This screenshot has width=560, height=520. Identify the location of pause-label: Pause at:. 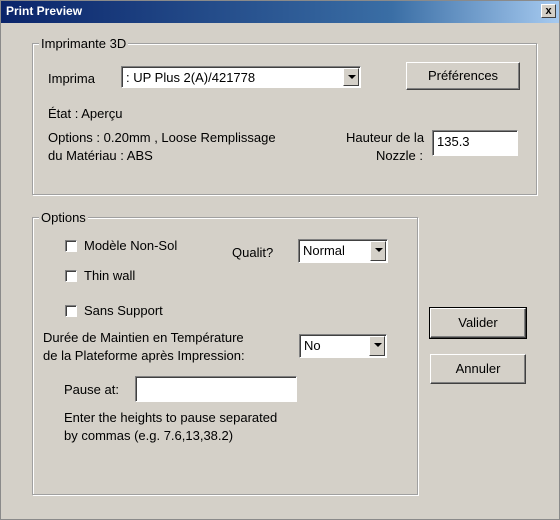
(91, 389).